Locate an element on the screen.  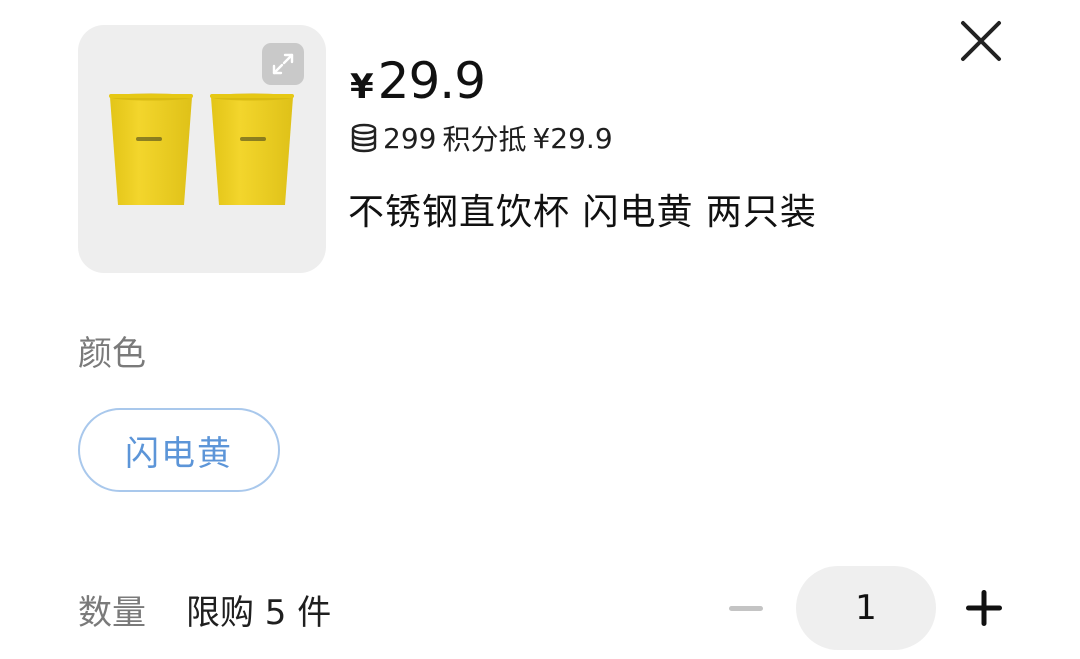
close-button is located at coordinates (981, 41).